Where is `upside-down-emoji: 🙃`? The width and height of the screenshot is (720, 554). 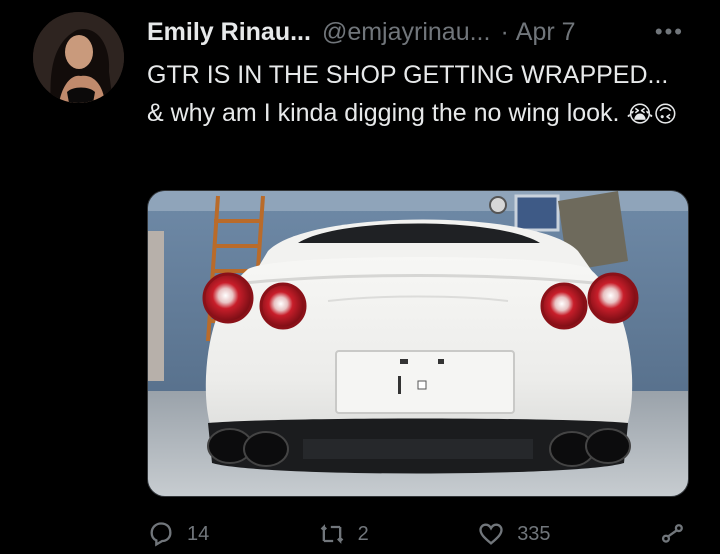 upside-down-emoji: 🙃 is located at coordinates (665, 115).